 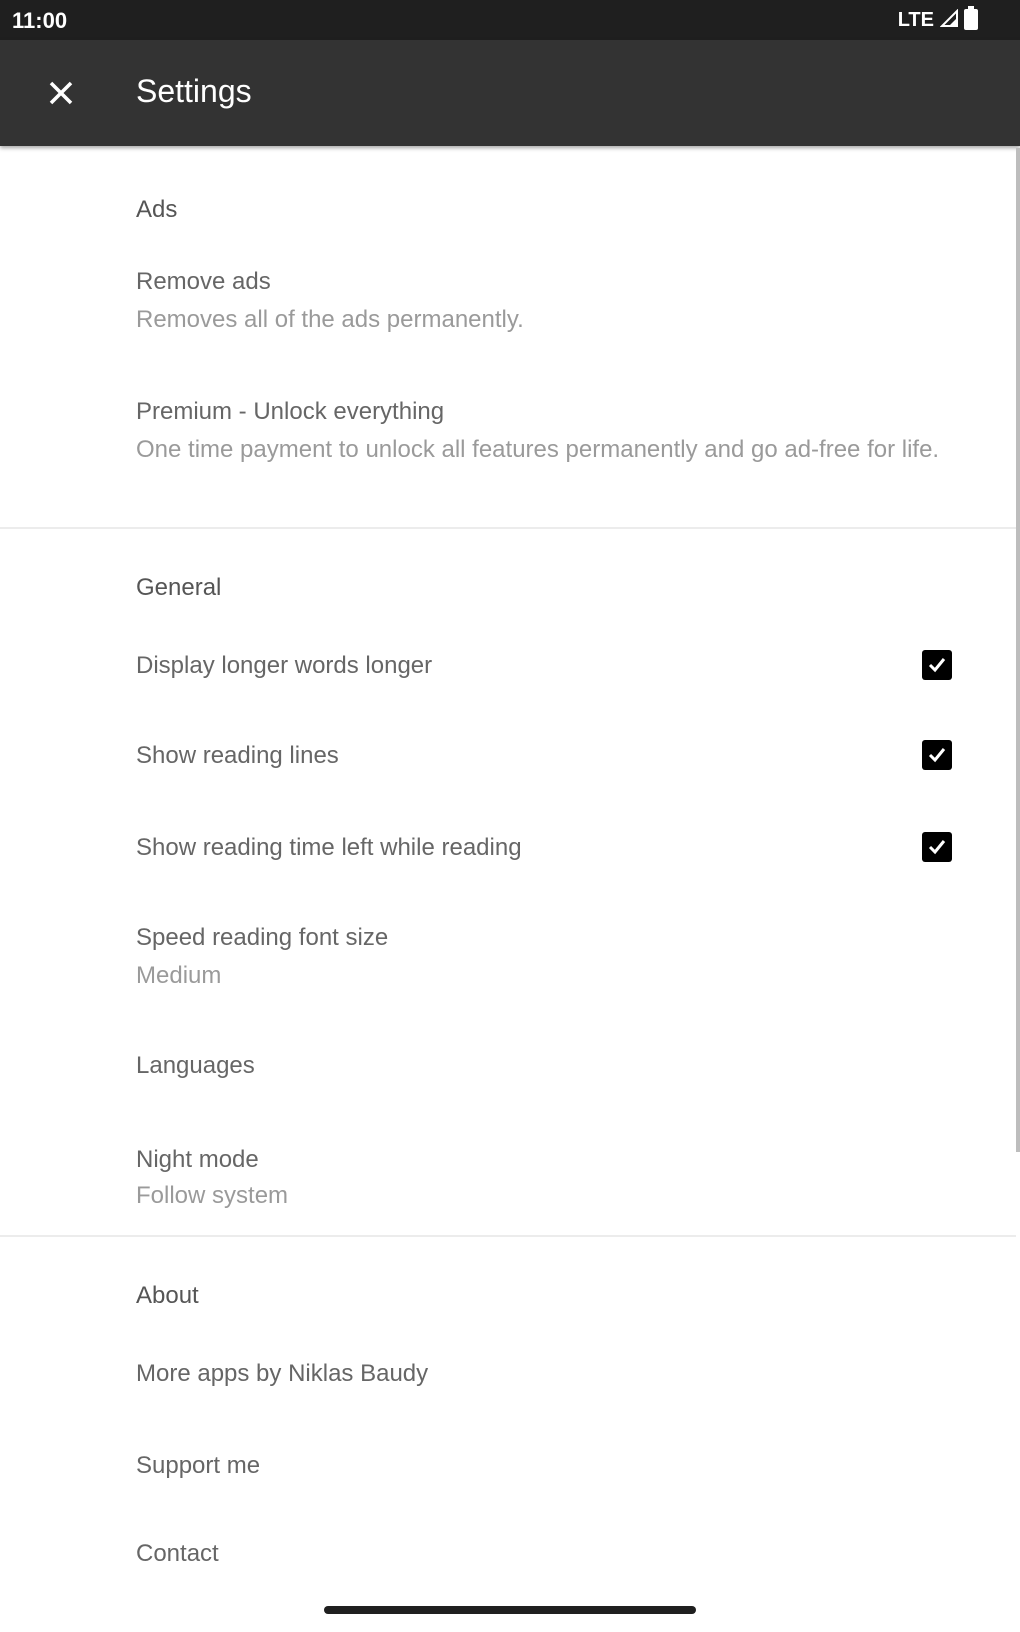 I want to click on status-time: 11:00, so click(x=40, y=20).